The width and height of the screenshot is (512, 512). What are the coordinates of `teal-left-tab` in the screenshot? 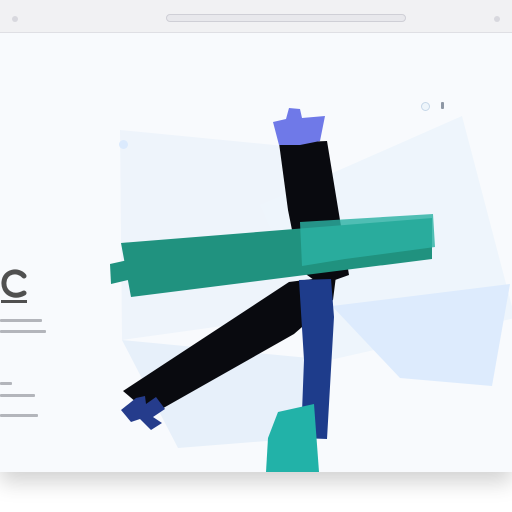 It's located at (119, 272).